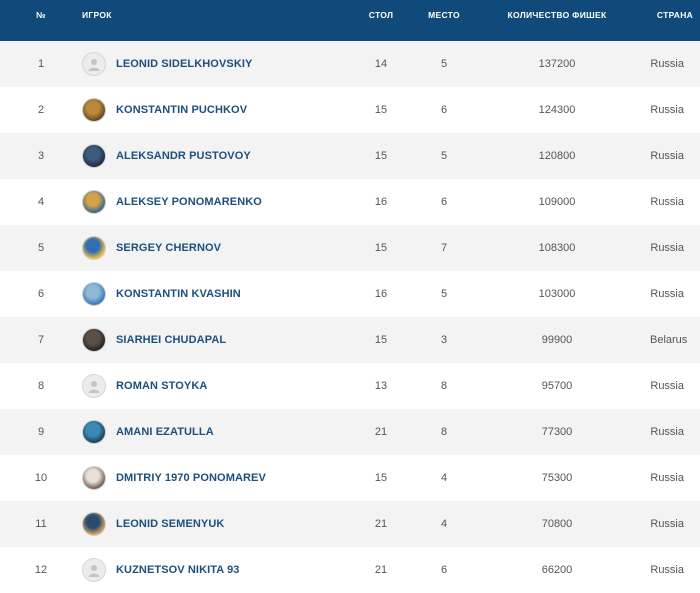  I want to click on player-cell: KONSTANTIN KVASHIN, so click(210, 294).